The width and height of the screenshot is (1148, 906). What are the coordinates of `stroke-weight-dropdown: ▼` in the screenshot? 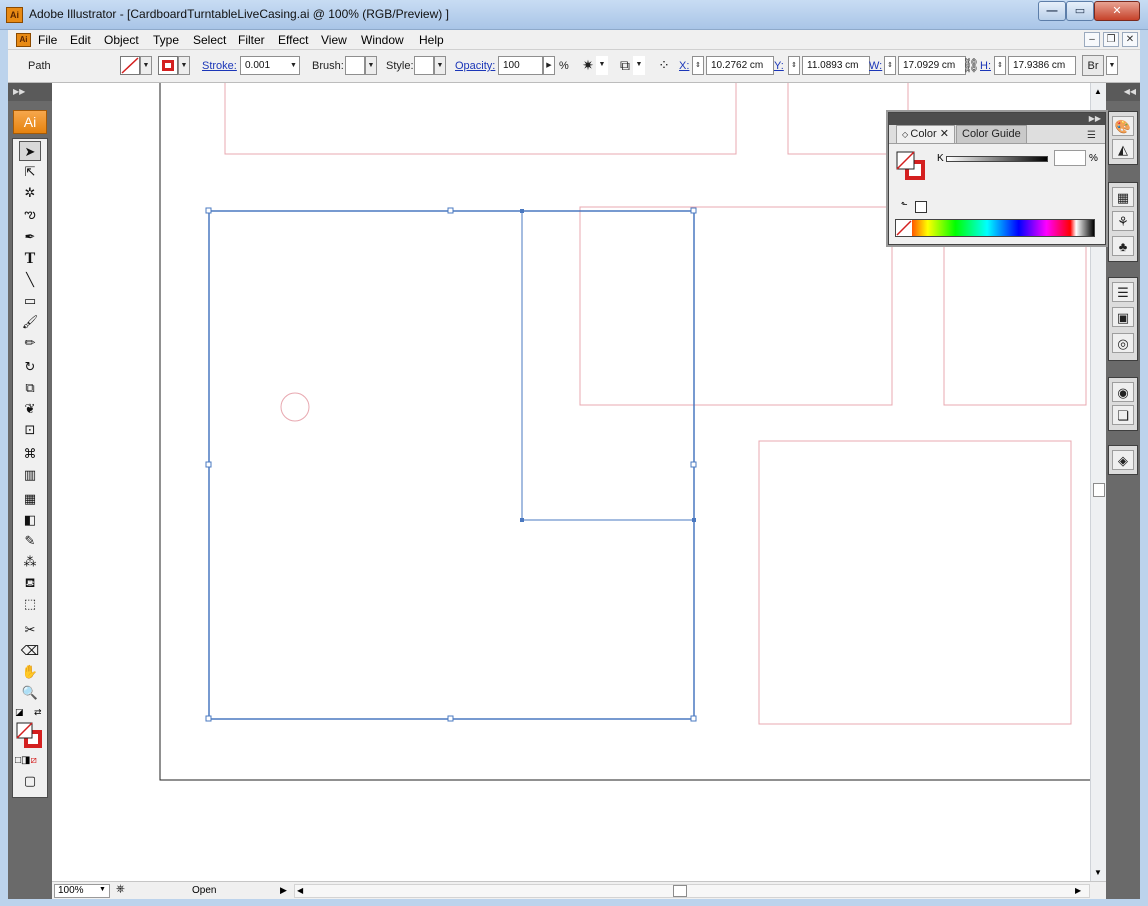 It's located at (294, 65).